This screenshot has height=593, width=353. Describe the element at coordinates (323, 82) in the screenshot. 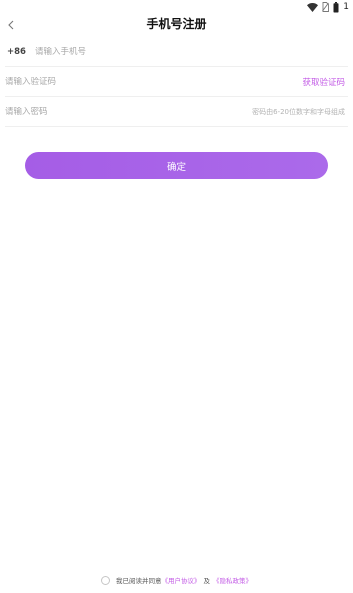

I see `get-code-button: 获取验证码` at that location.